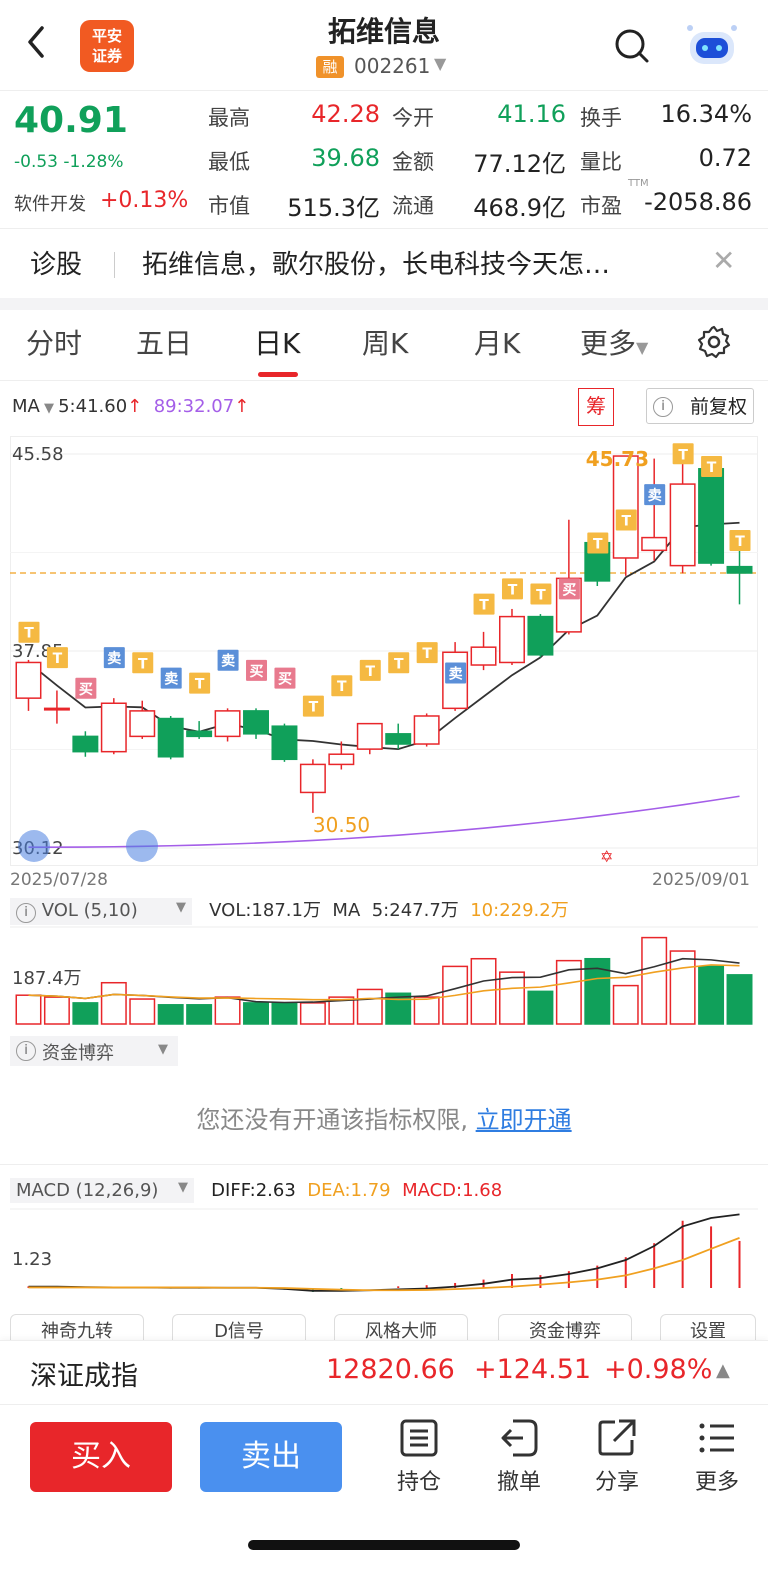  What do you see at coordinates (78, 1053) in the screenshot?
I see `fund-label: 资金博弈` at bounding box center [78, 1053].